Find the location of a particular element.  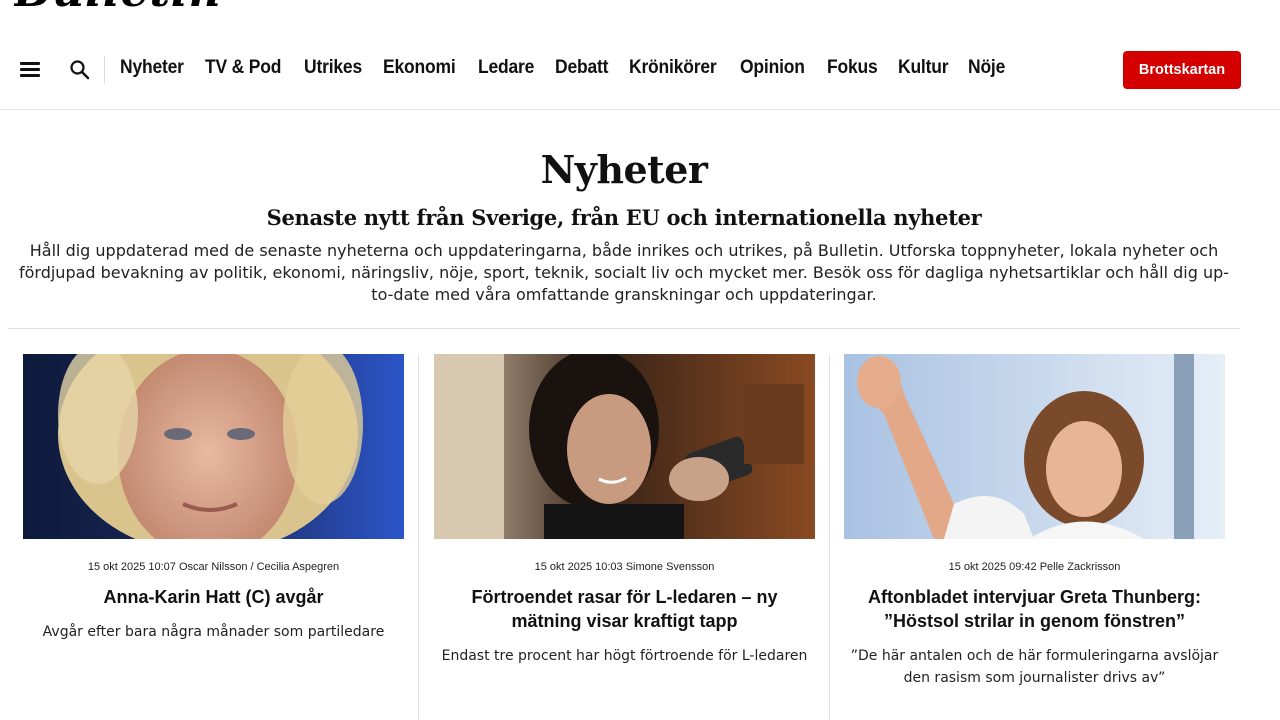

nav-link-nyheter: Nyheter is located at coordinates (152, 68).